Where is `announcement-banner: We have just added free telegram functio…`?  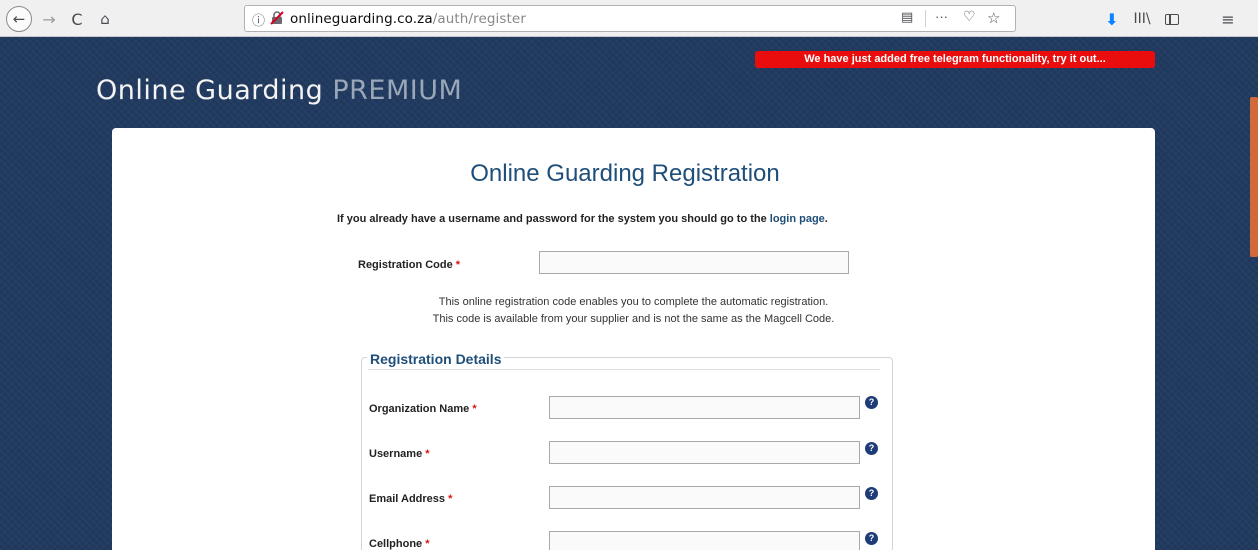
announcement-banner: We have just added free telegram functio… is located at coordinates (955, 59).